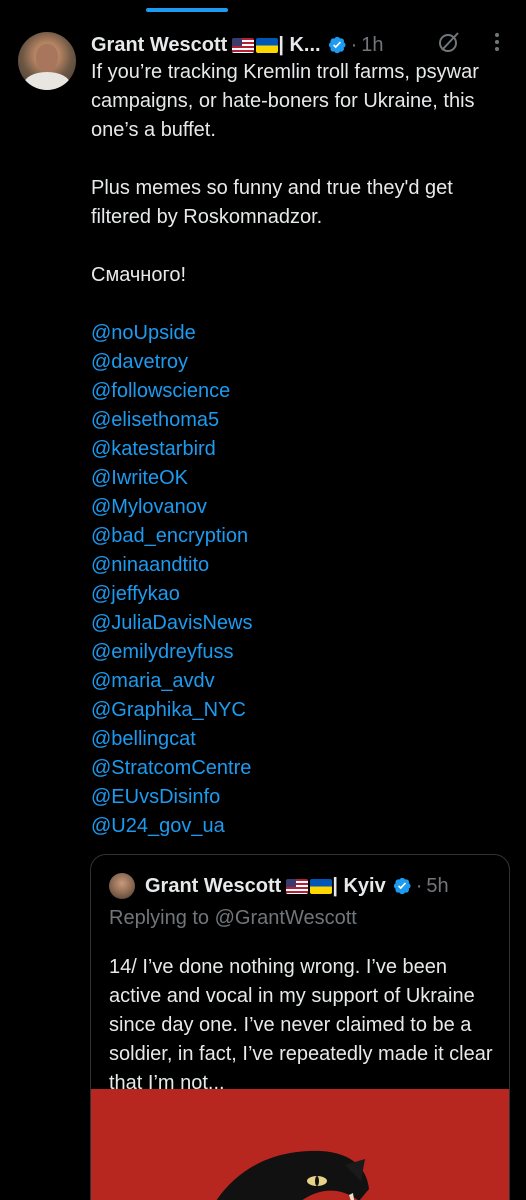  What do you see at coordinates (47, 81) in the screenshot?
I see `avatar-shirt` at bounding box center [47, 81].